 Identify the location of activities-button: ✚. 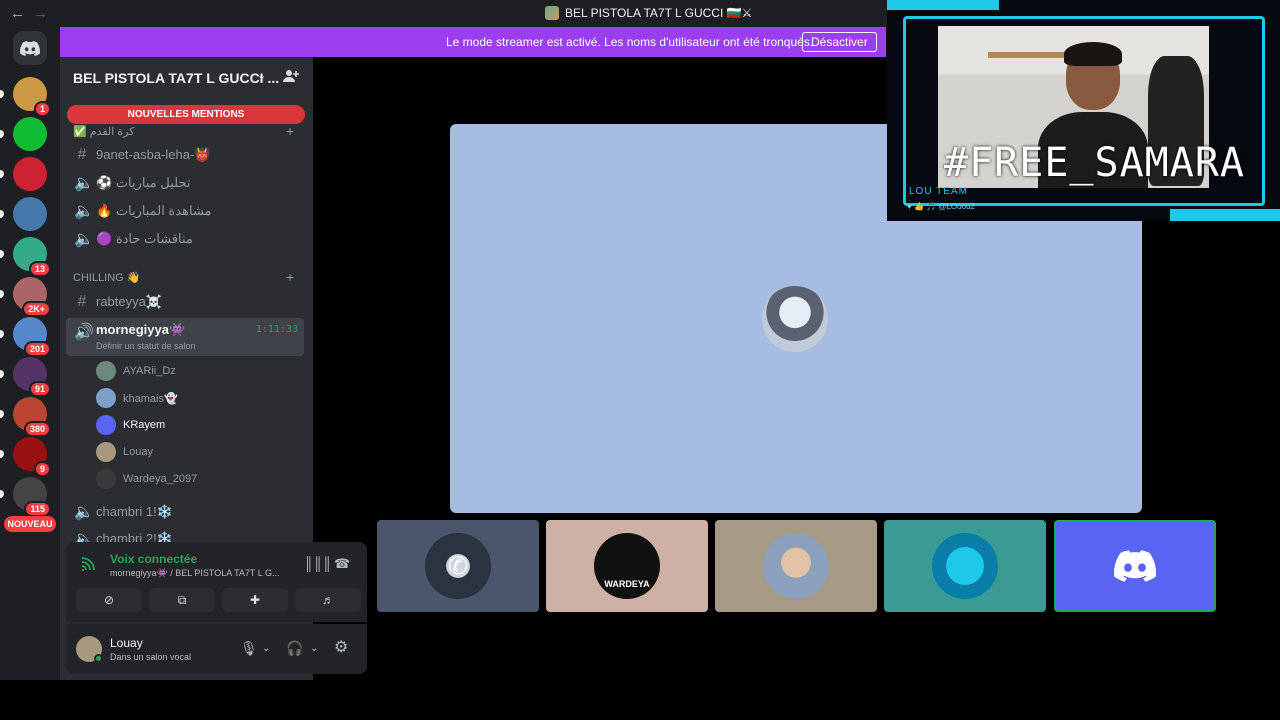
(255, 600).